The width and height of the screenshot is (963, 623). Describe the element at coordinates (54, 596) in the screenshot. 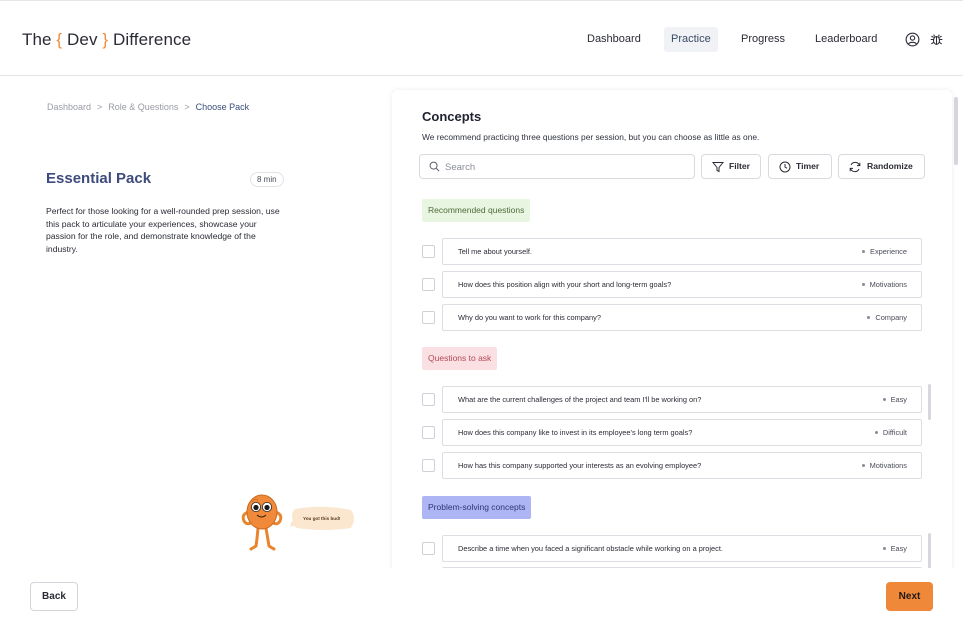

I see `back-button: Back` at that location.